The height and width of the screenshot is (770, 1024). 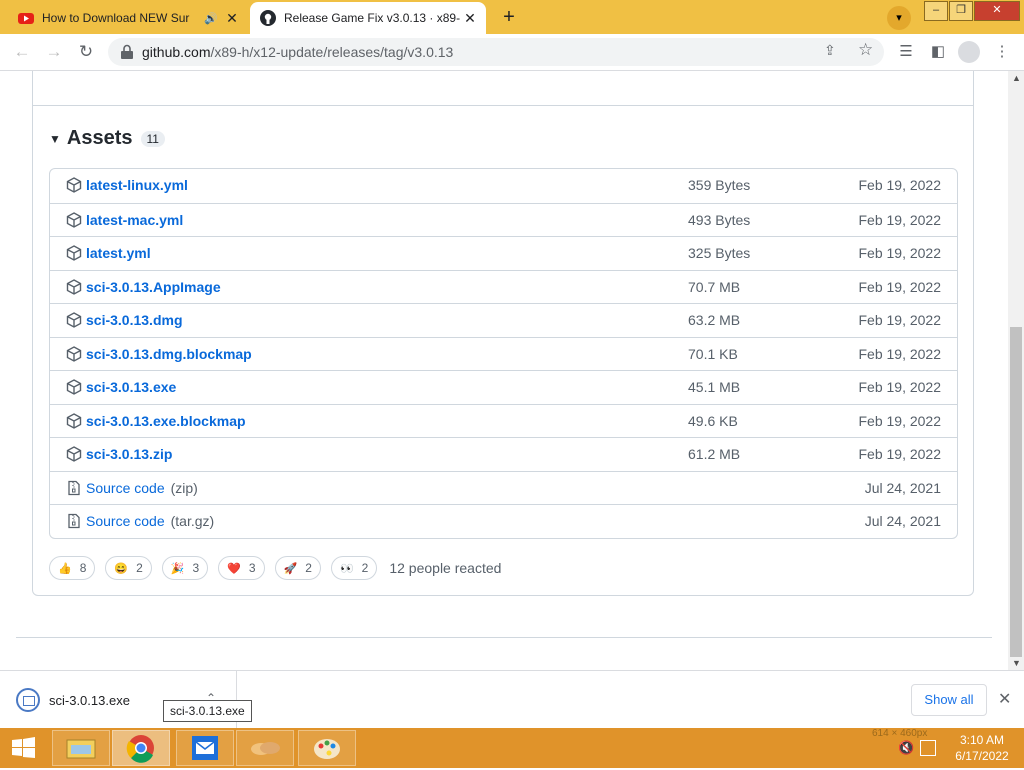 What do you see at coordinates (211, 18) in the screenshot?
I see `speaker-icon: 🔊` at bounding box center [211, 18].